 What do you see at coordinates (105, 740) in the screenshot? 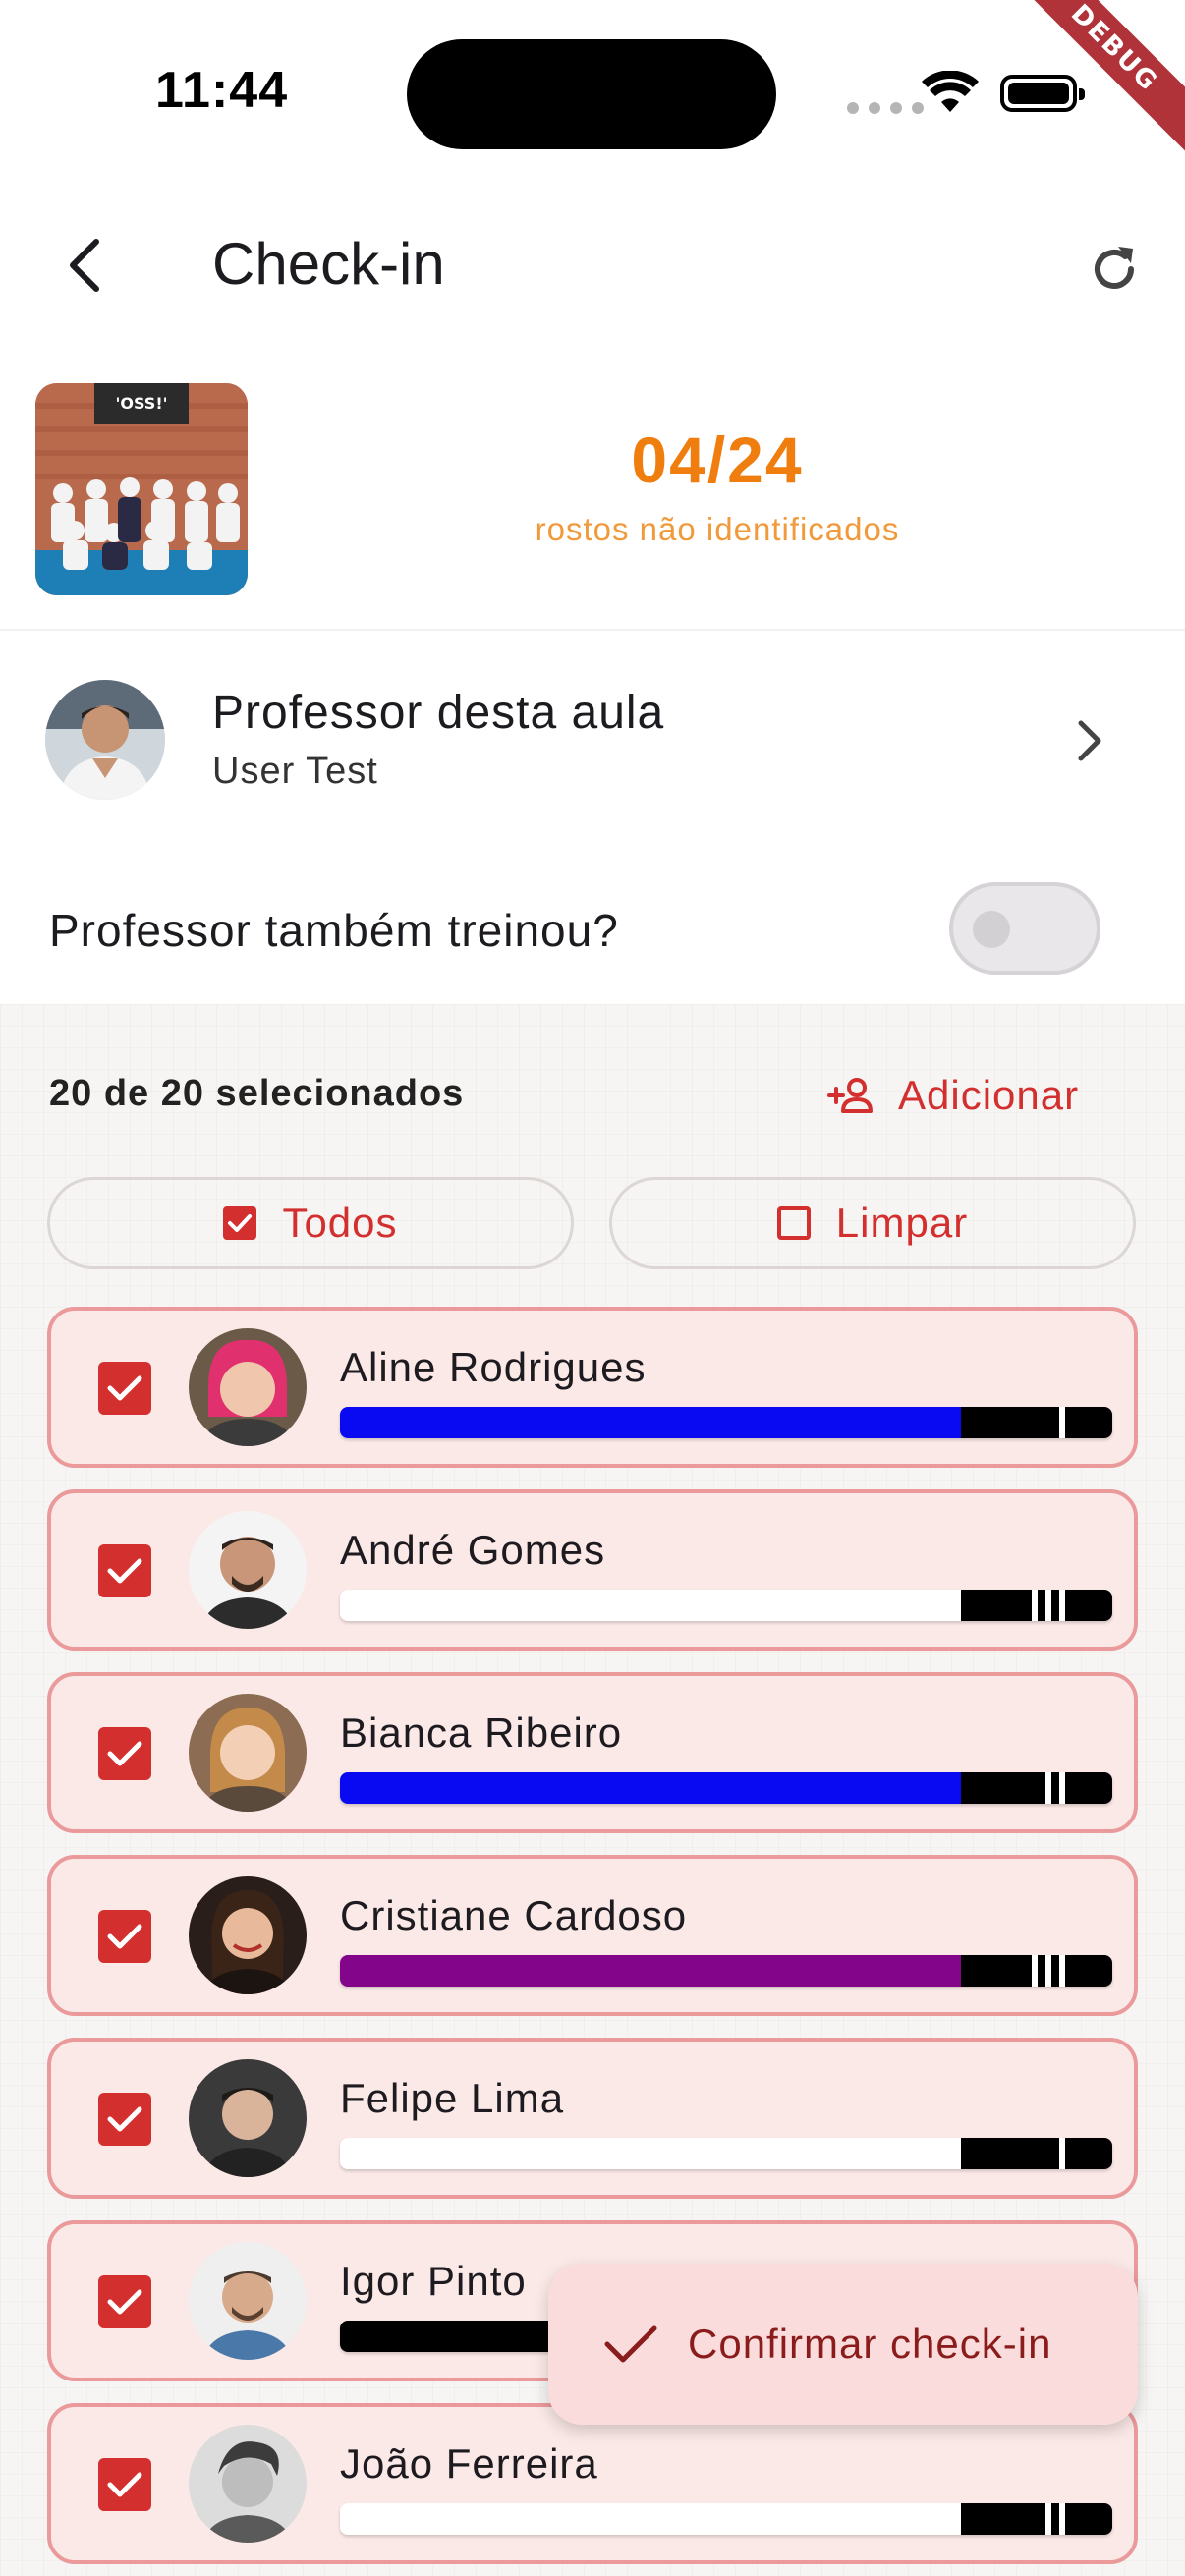
I see `professor-avatar` at bounding box center [105, 740].